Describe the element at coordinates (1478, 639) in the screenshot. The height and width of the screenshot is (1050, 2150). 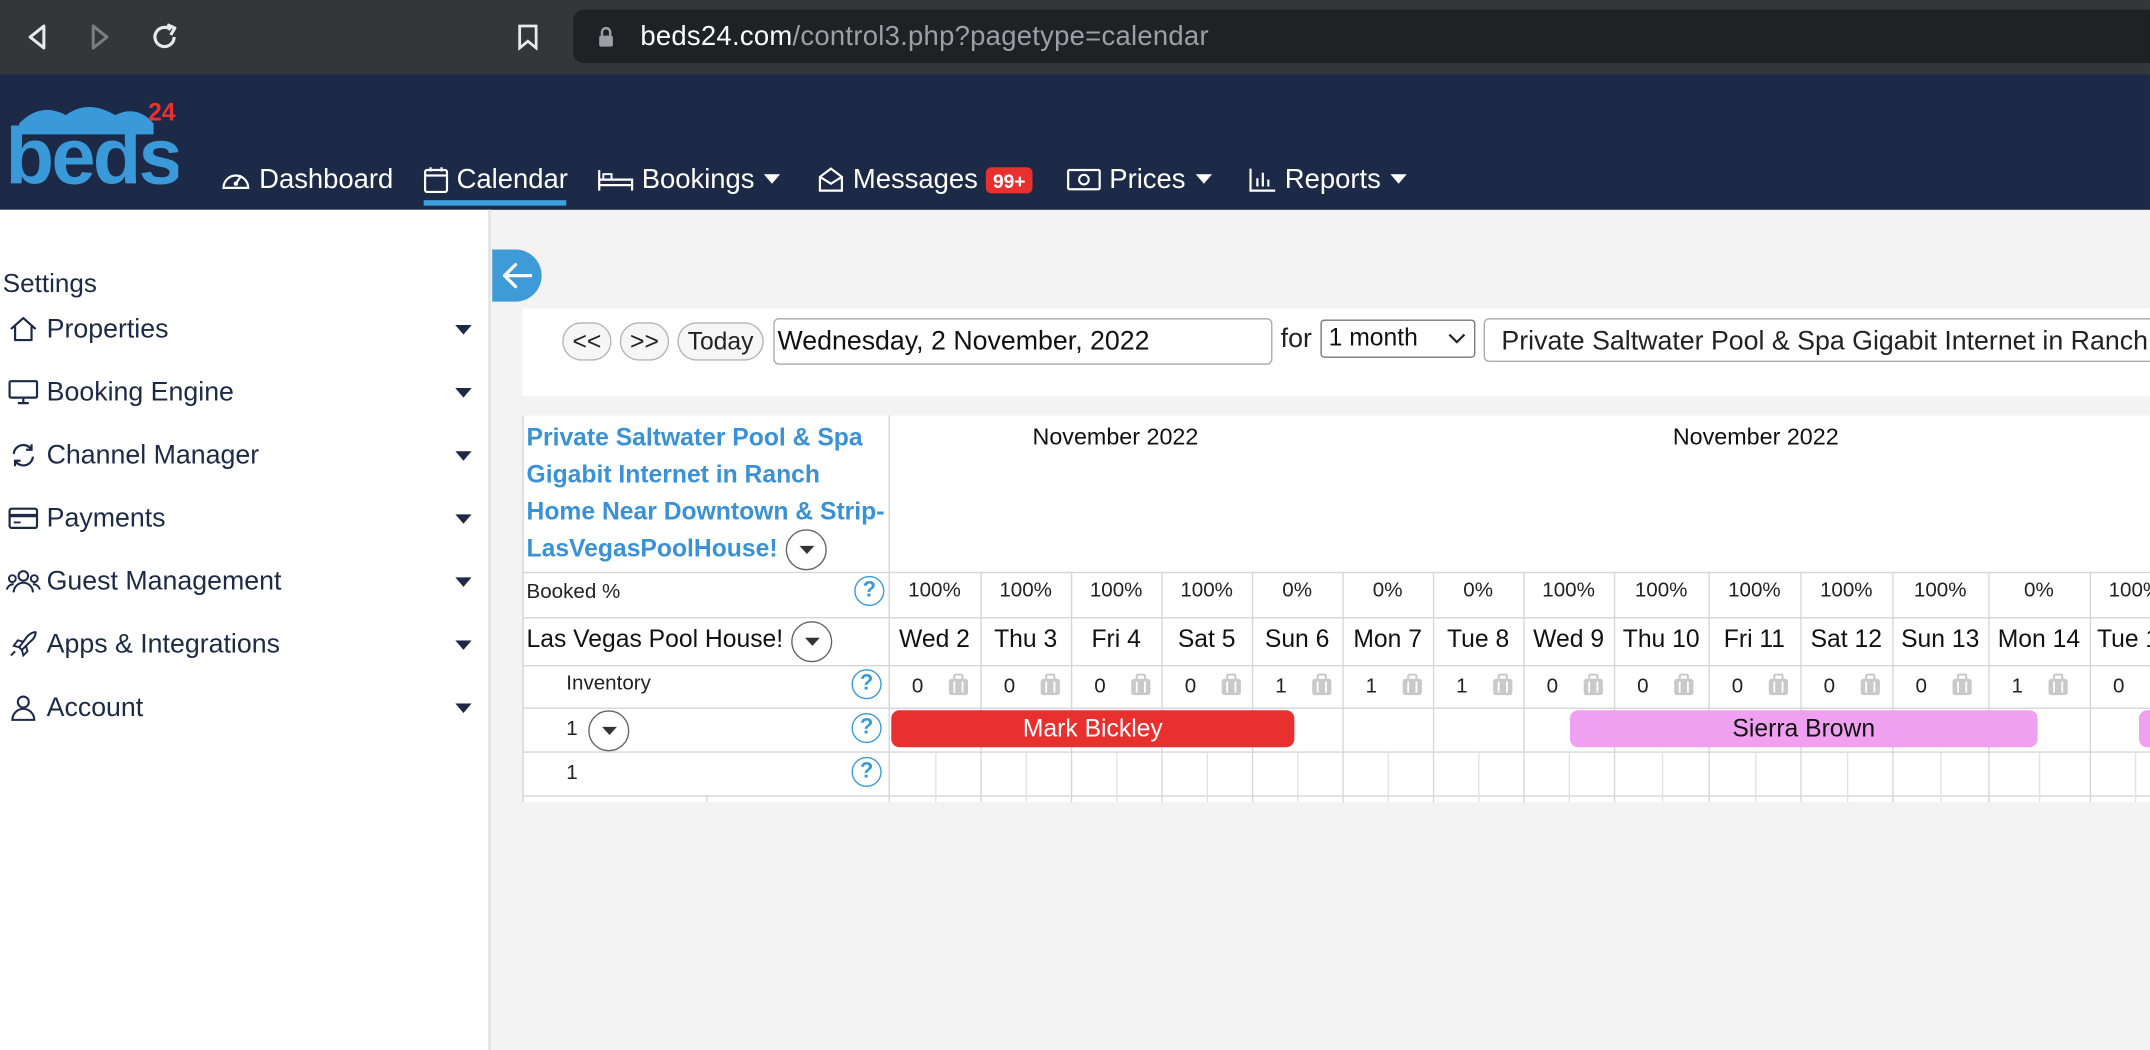
I see `day-header: Tue 8` at that location.